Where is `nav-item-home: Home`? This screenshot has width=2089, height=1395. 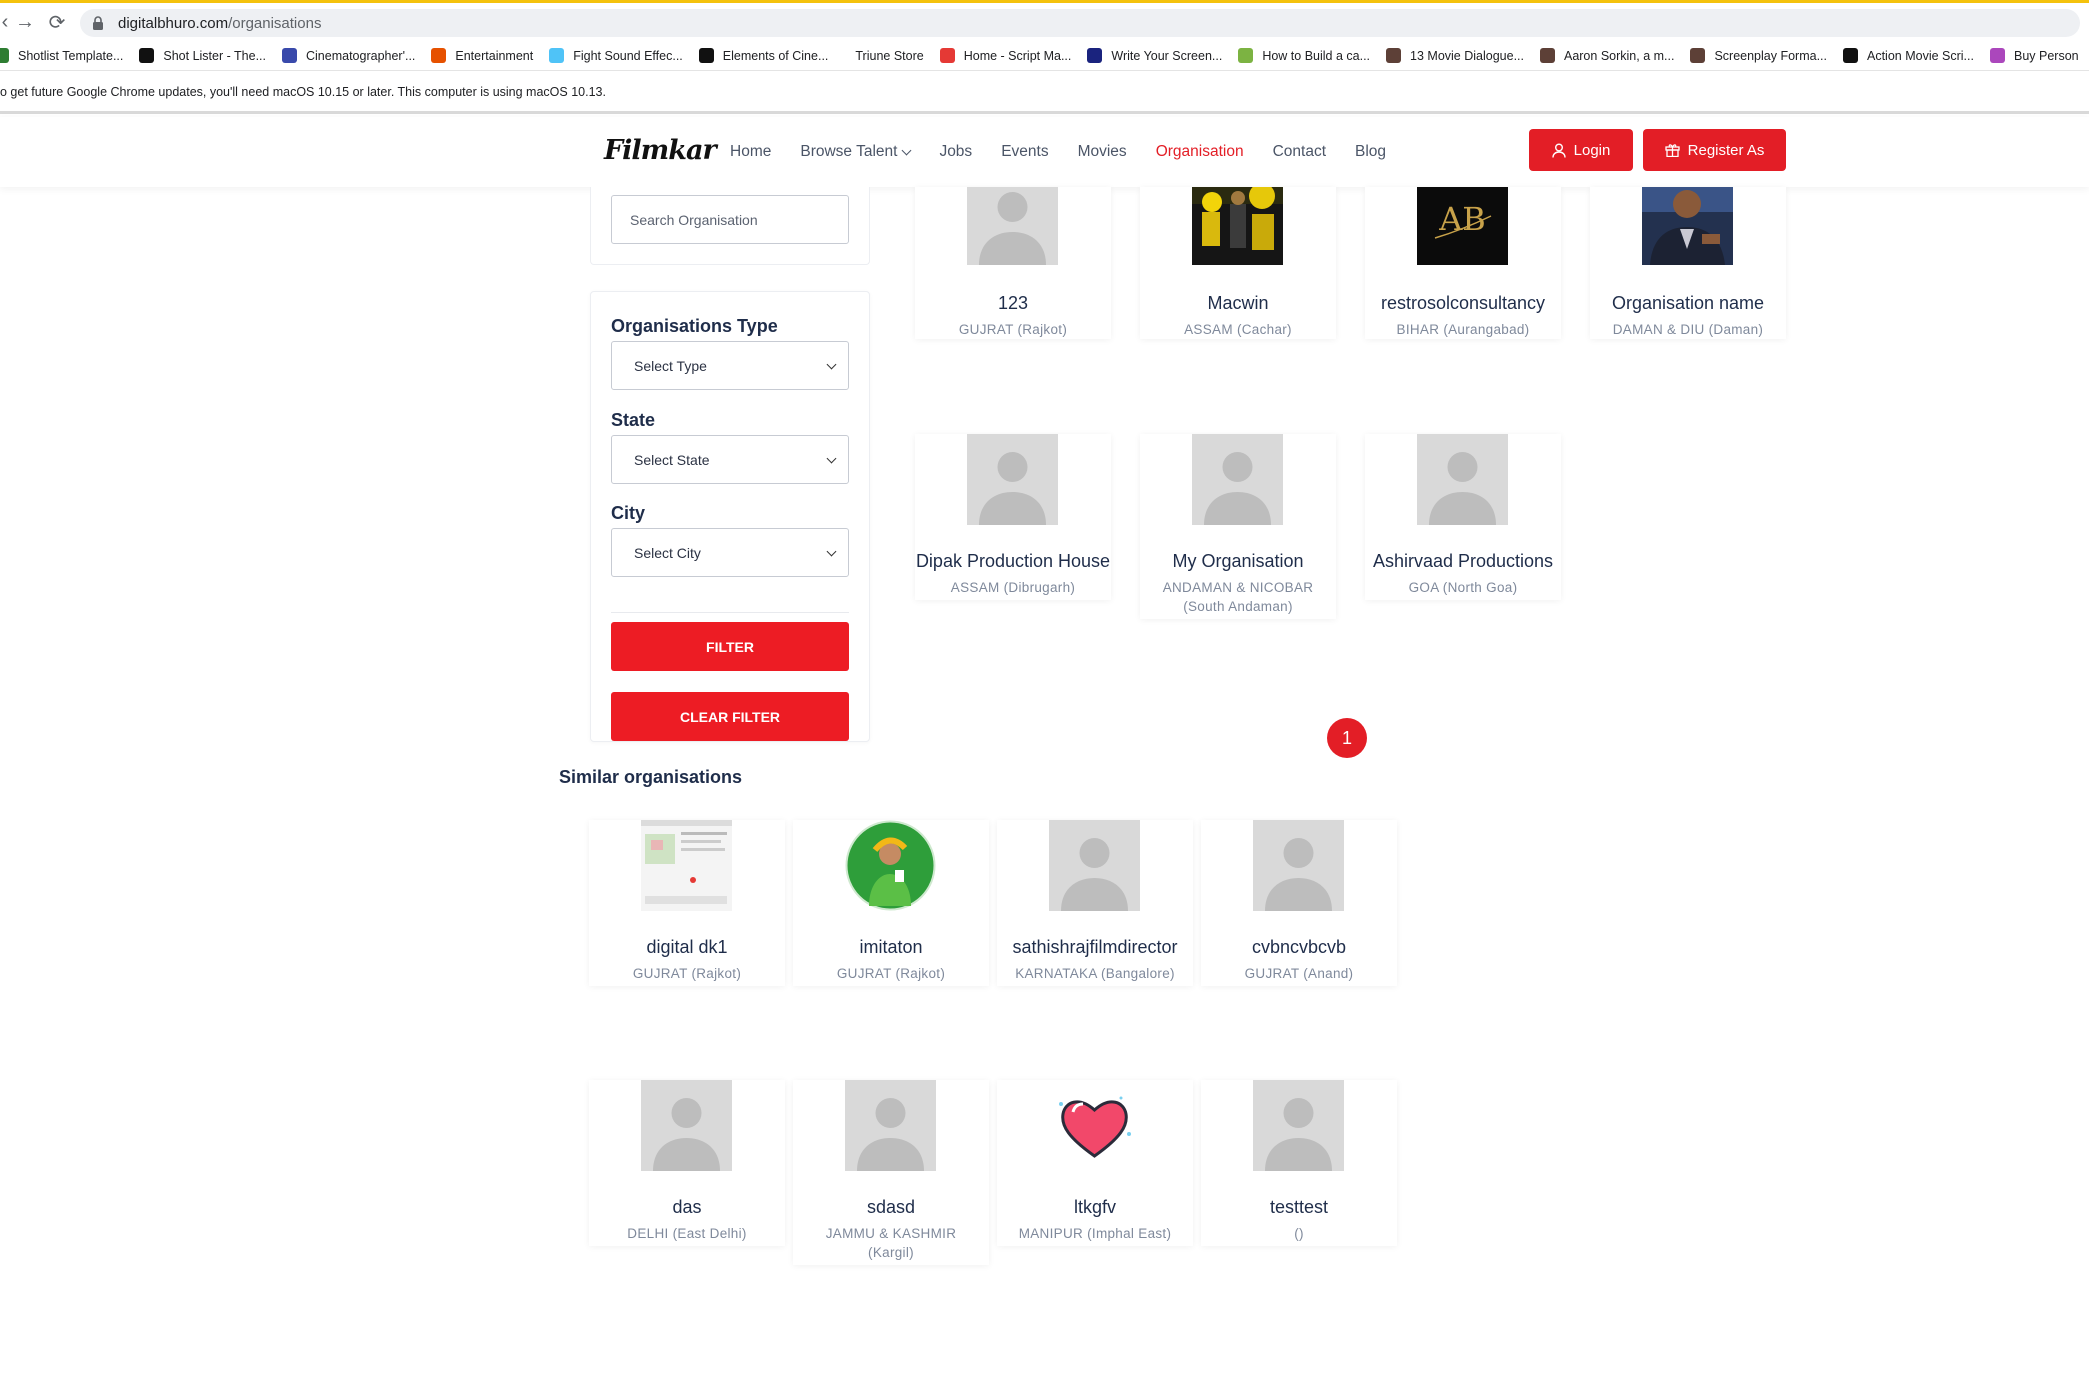 nav-item-home: Home is located at coordinates (750, 152).